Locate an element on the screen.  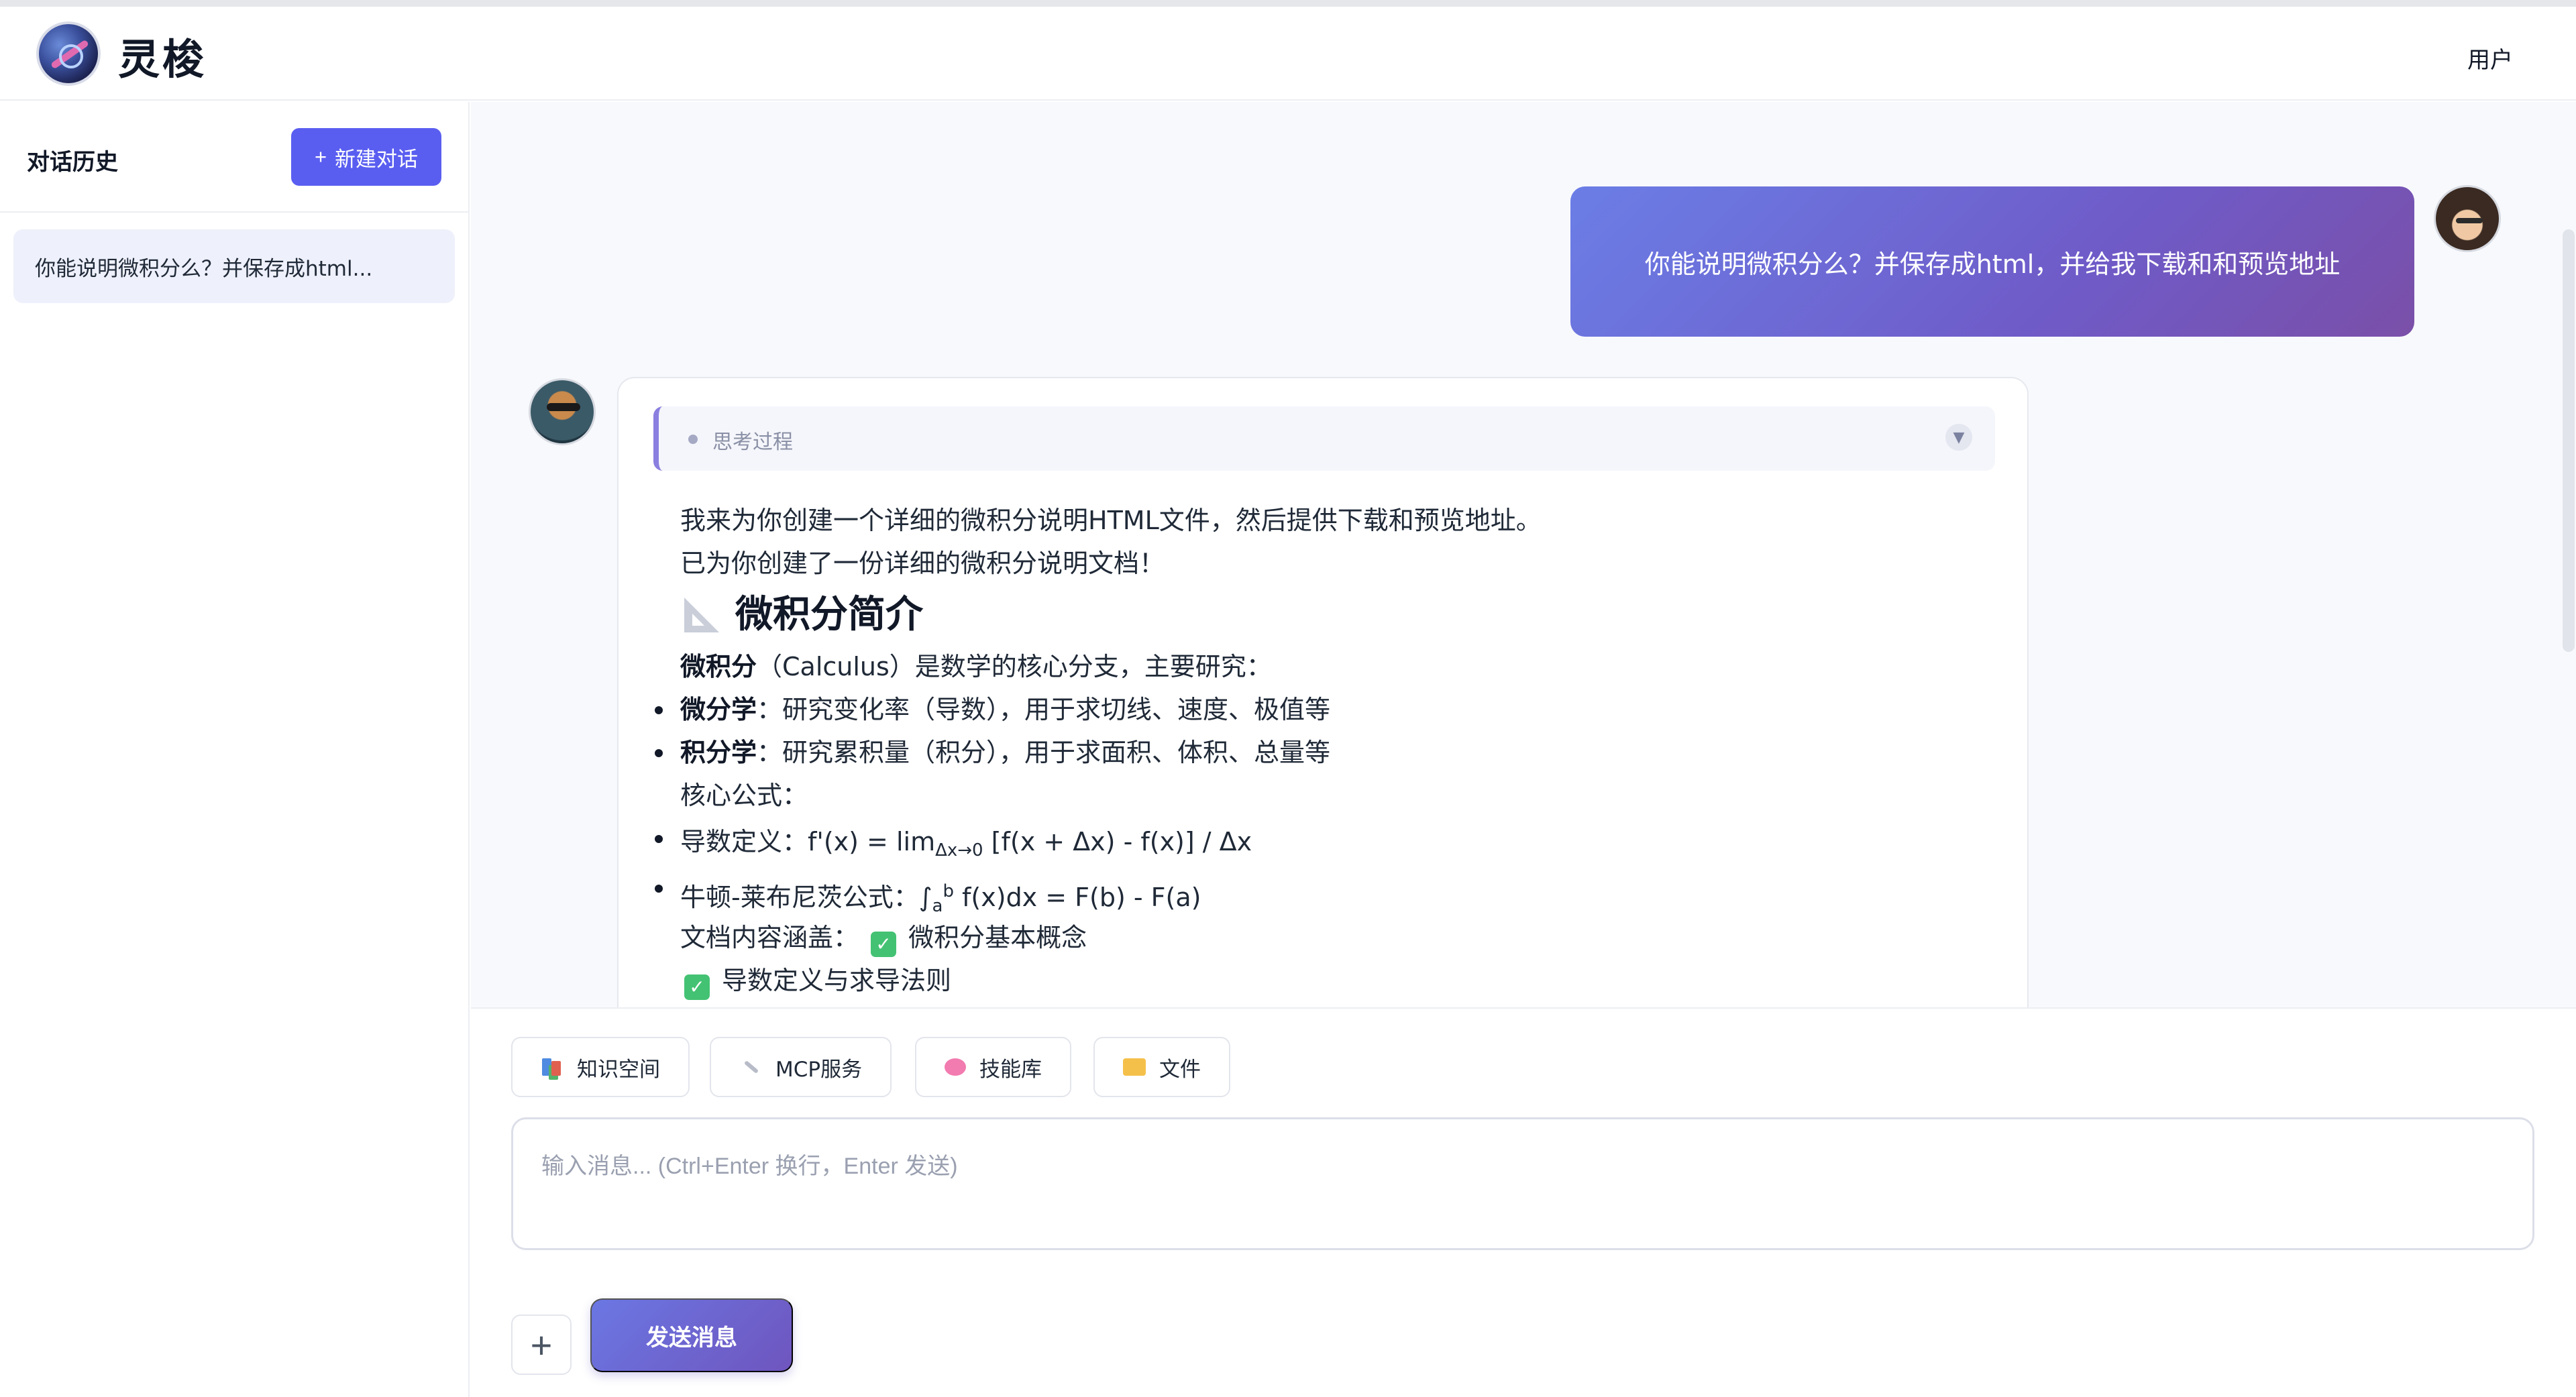
message-input is located at coordinates (1522, 1183).